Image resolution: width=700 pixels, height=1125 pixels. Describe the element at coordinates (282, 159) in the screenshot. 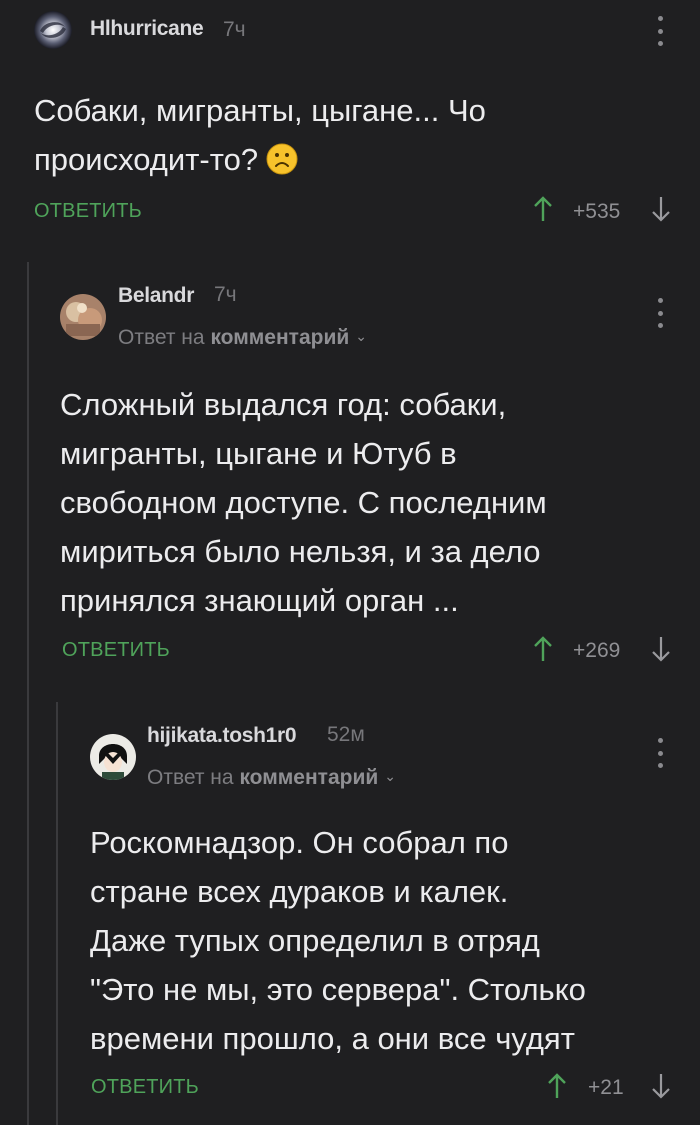

I see `frowning-face-icon` at that location.